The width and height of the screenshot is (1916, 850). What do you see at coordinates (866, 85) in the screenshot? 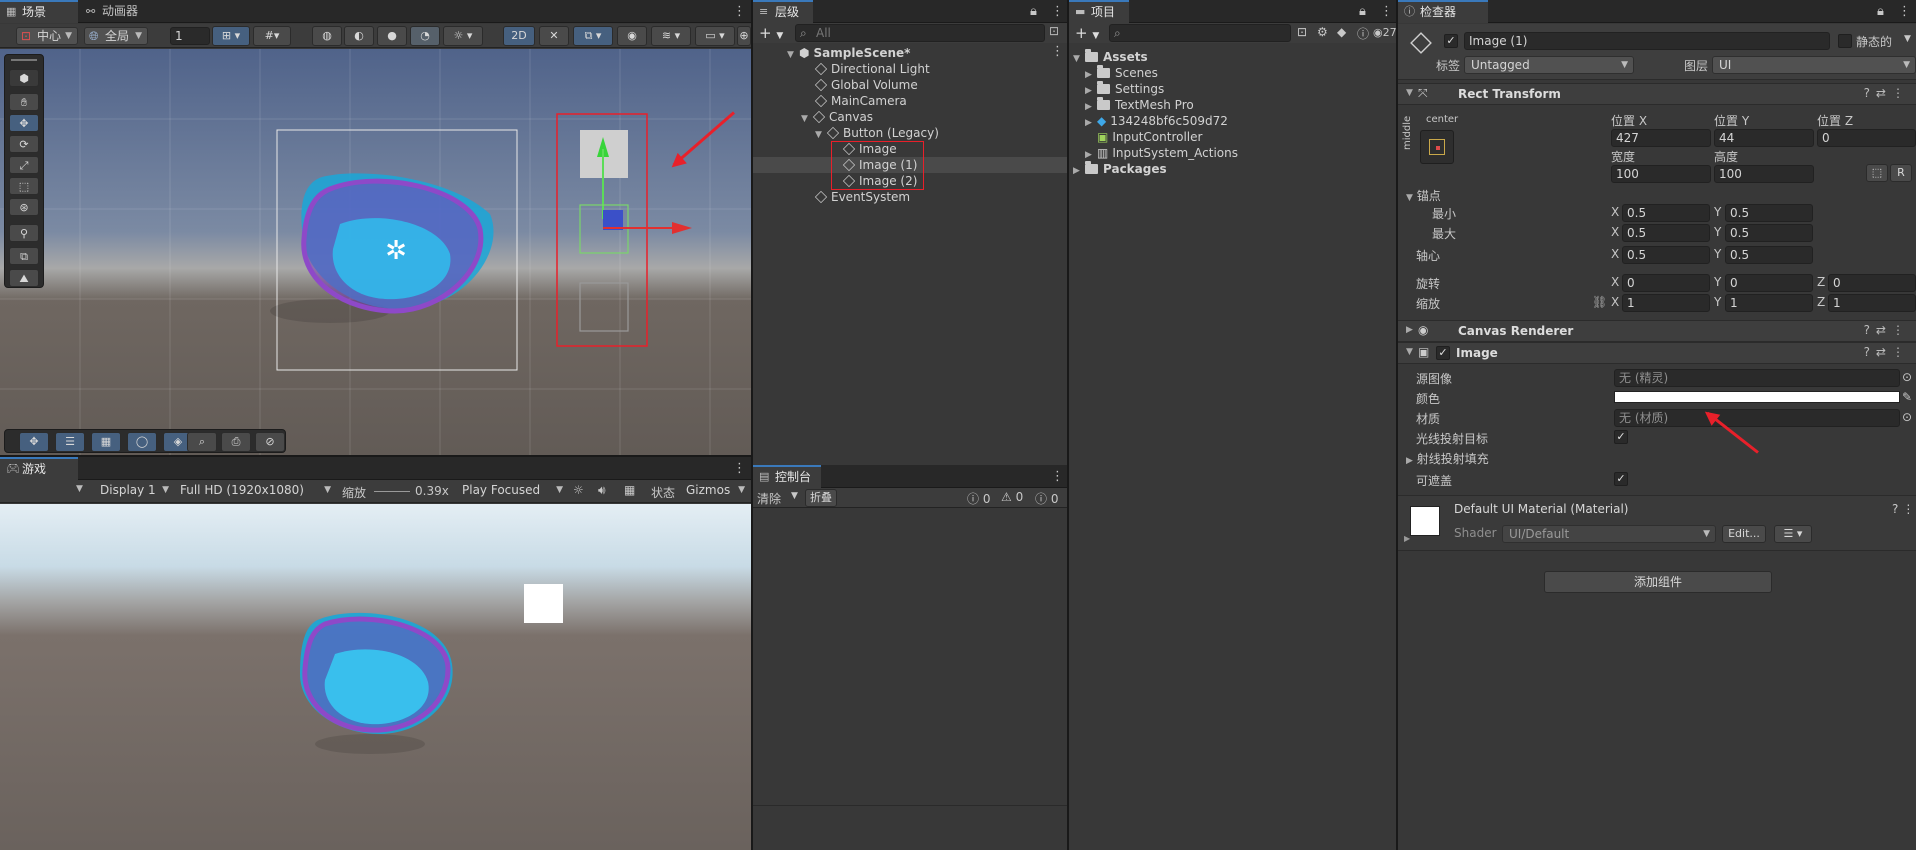
I see `hierarchy-item-volume: Global Volume` at bounding box center [866, 85].